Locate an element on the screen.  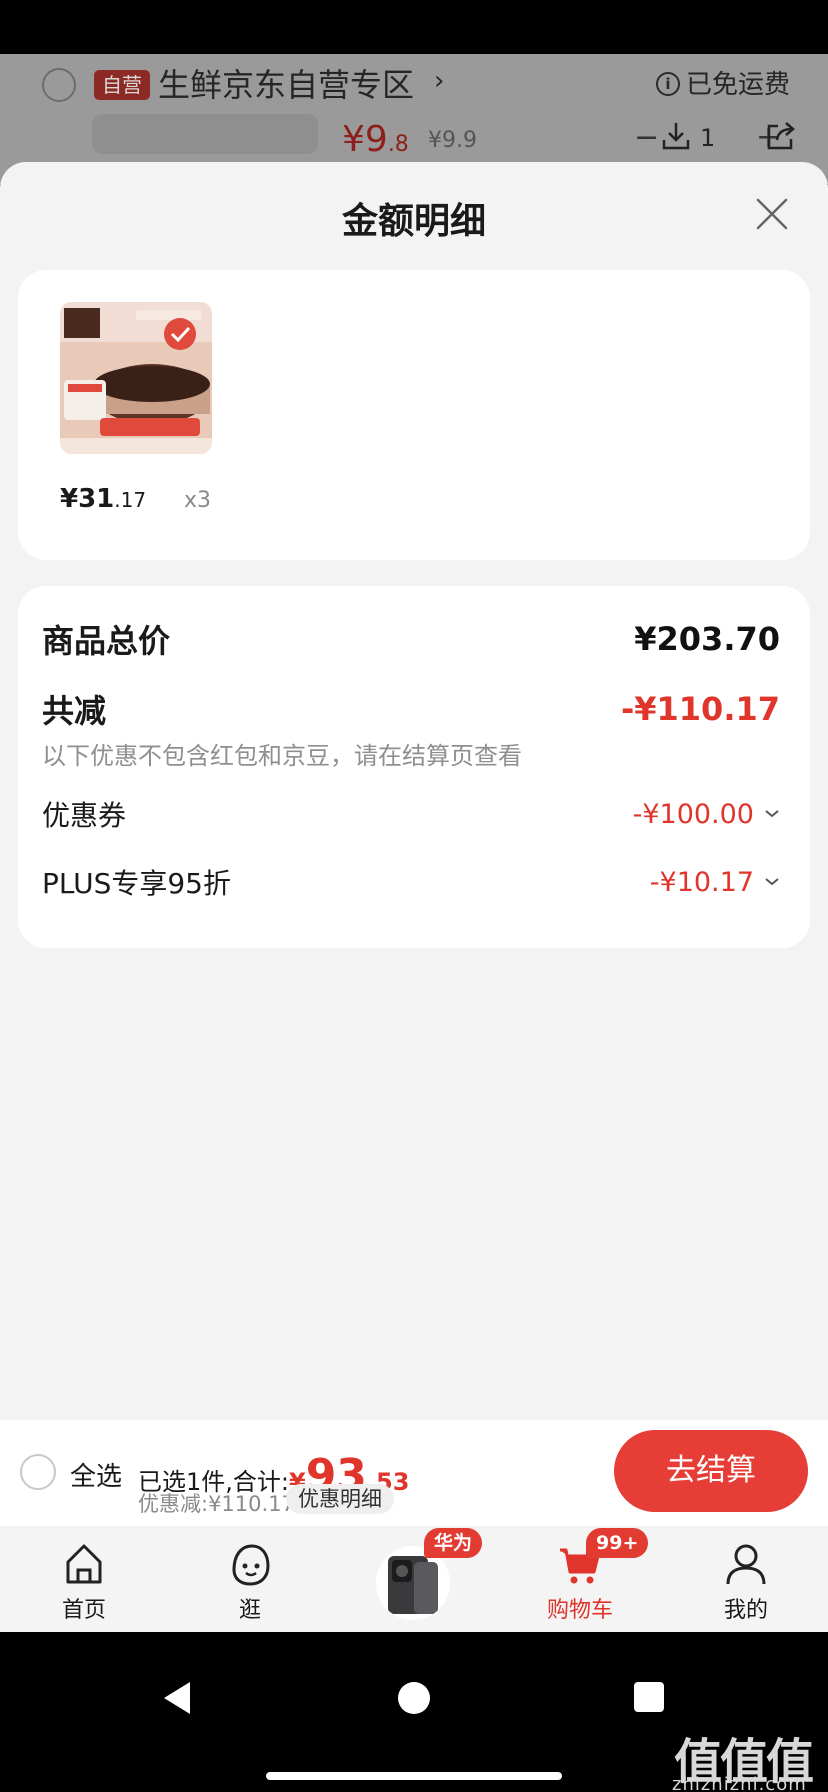
chevron-right-icon: › is located at coordinates (439, 81).